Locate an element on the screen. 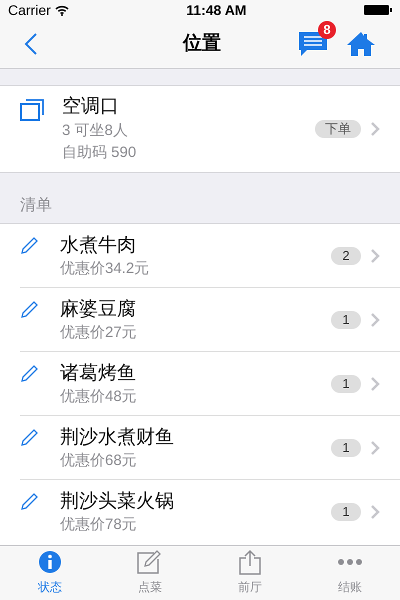 The image size is (400, 600). tab-button: 状态 is located at coordinates (50, 573).